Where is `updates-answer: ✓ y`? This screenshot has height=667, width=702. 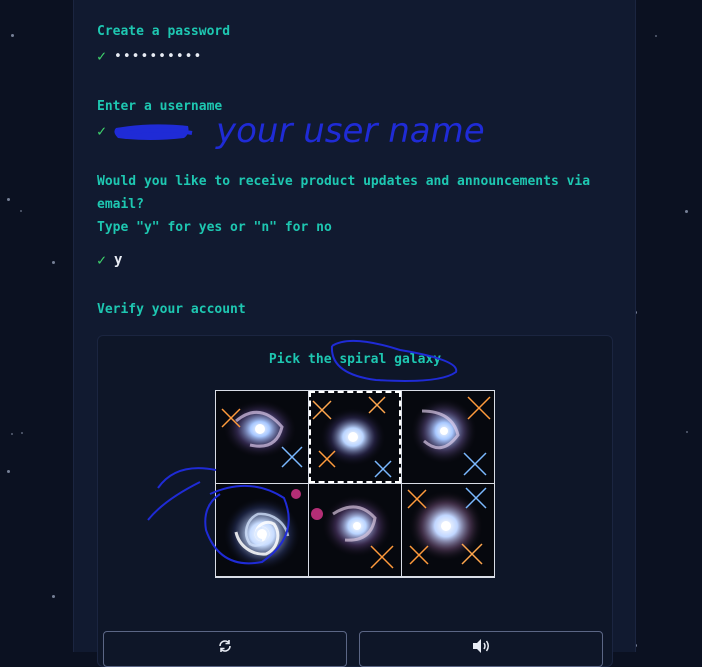 updates-answer: ✓ y is located at coordinates (109, 260).